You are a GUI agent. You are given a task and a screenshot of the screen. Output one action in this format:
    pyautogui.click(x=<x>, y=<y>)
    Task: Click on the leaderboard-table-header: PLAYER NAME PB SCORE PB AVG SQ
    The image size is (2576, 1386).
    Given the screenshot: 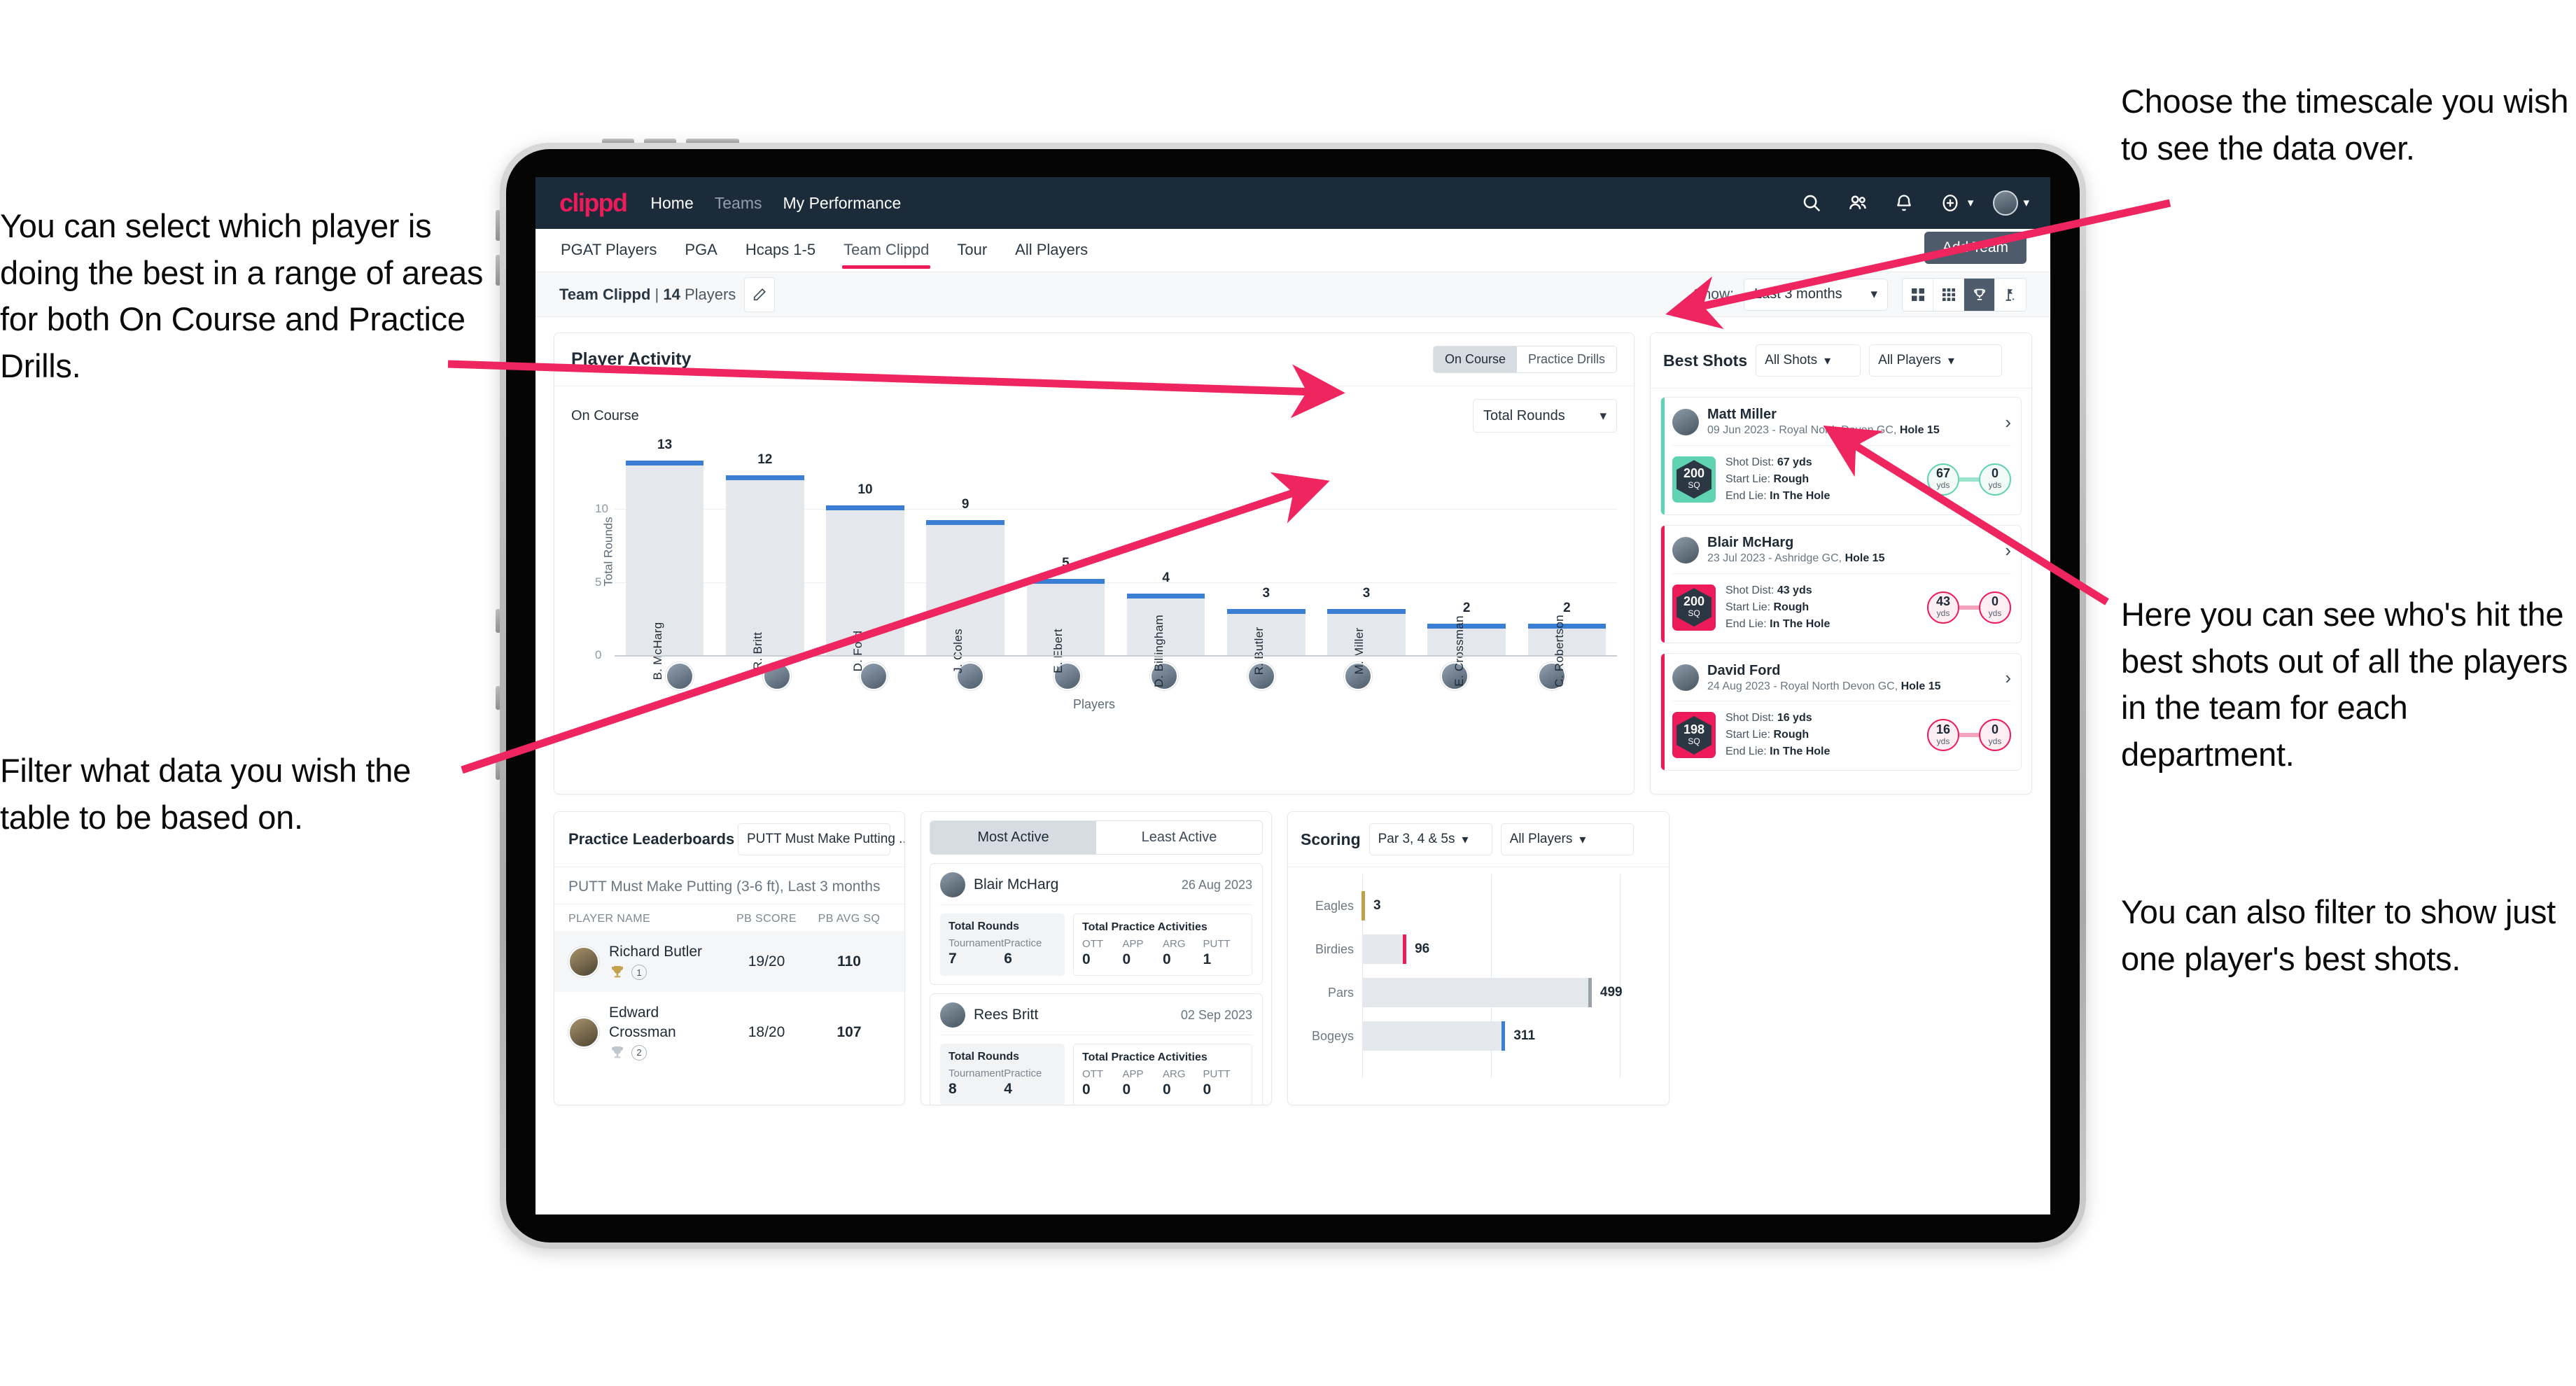 What is the action you would take?
    pyautogui.click(x=729, y=917)
    